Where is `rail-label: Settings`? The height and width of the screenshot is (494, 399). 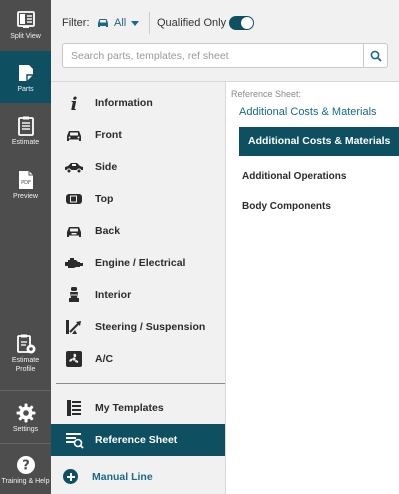 rail-label: Settings is located at coordinates (25, 429).